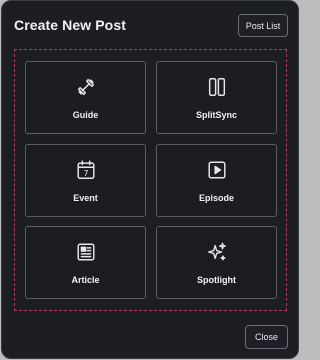  What do you see at coordinates (217, 170) in the screenshot?
I see `play-icon` at bounding box center [217, 170].